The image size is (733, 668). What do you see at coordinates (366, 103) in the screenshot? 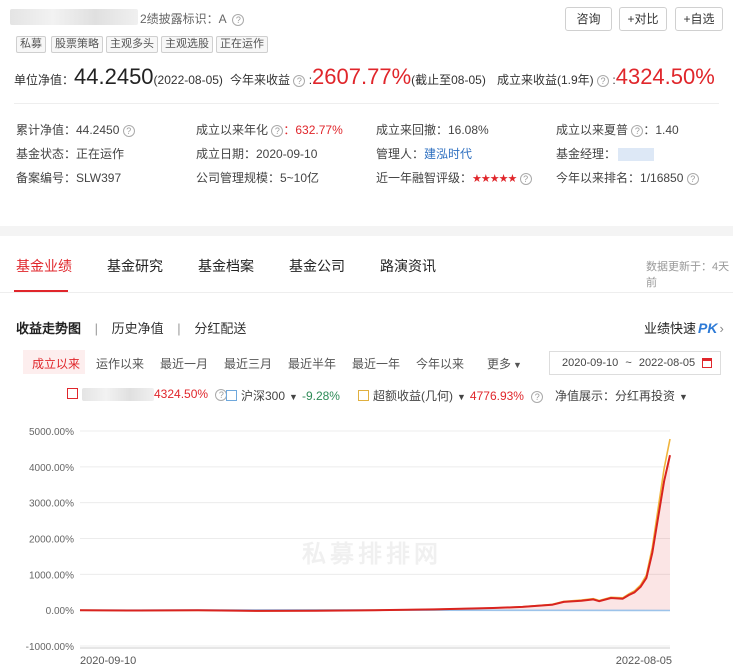
I see `divider` at bounding box center [366, 103].